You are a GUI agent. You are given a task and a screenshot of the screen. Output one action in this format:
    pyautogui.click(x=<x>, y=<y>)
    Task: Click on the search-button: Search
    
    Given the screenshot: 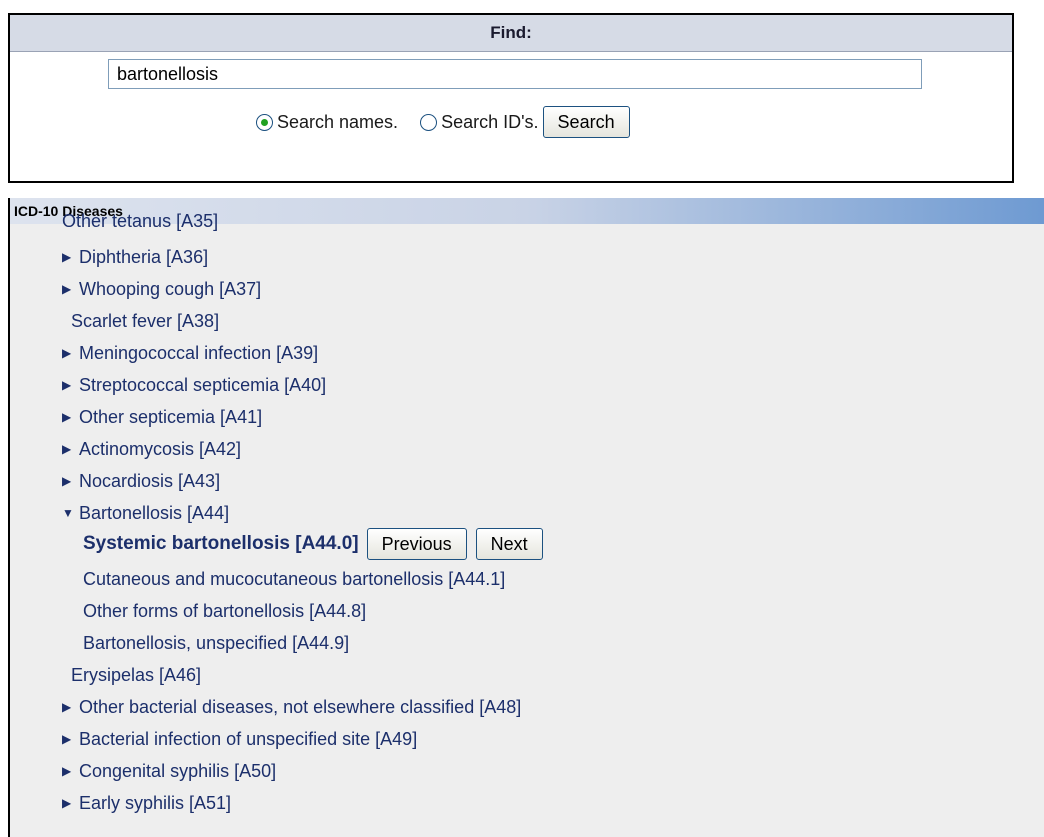 What is the action you would take?
    pyautogui.click(x=586, y=122)
    